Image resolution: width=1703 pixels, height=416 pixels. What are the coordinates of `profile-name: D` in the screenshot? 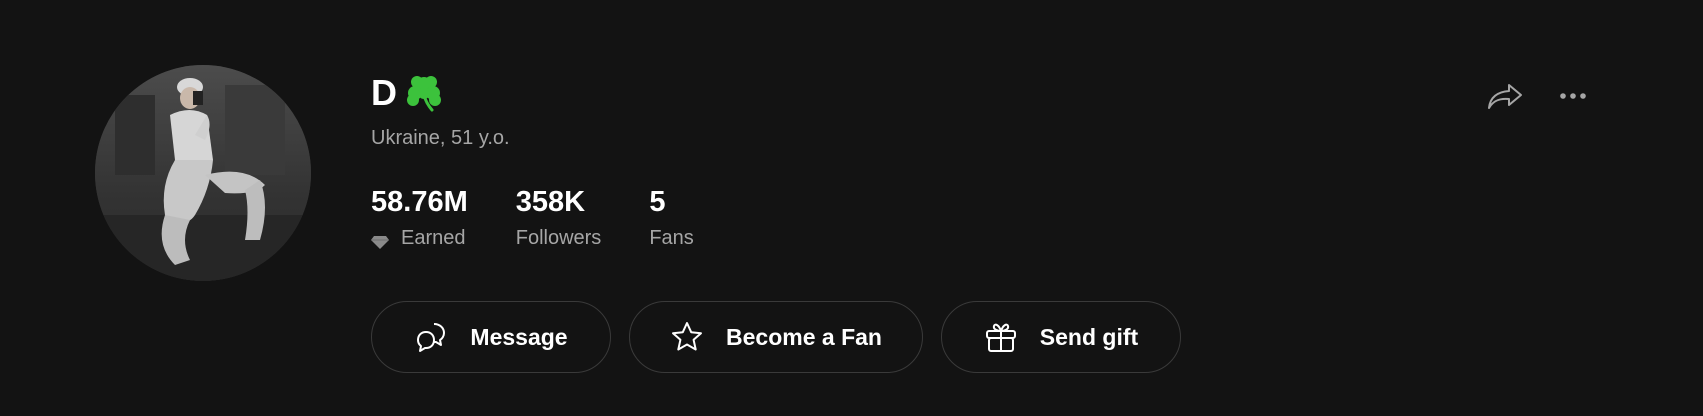 It's located at (384, 92).